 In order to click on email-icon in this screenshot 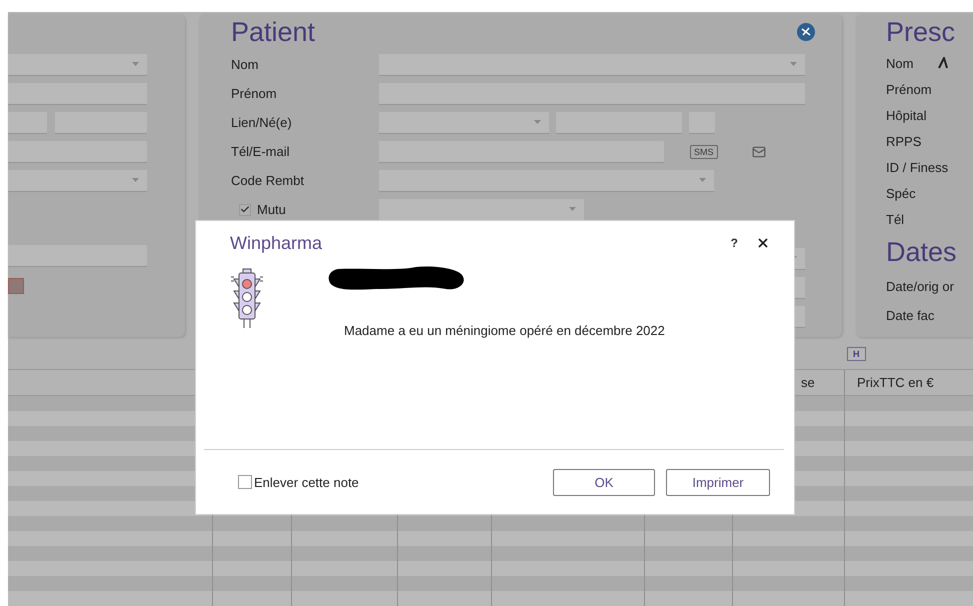, I will do `click(759, 151)`.